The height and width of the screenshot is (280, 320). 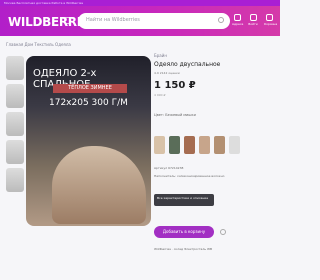 I want to click on search-placeholder: Найти на Wildberries, so click(x=113, y=20).